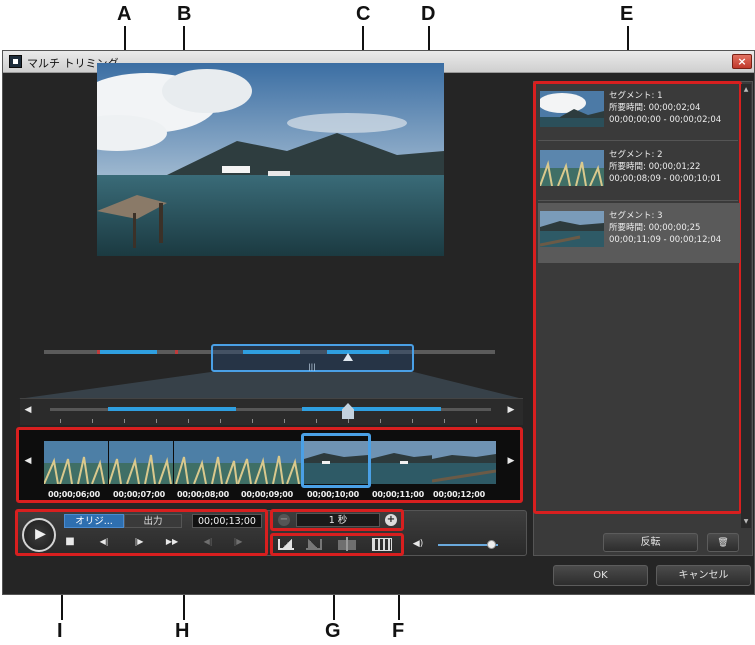  Describe the element at coordinates (742, 61) in the screenshot. I see `close-button: ×` at that location.